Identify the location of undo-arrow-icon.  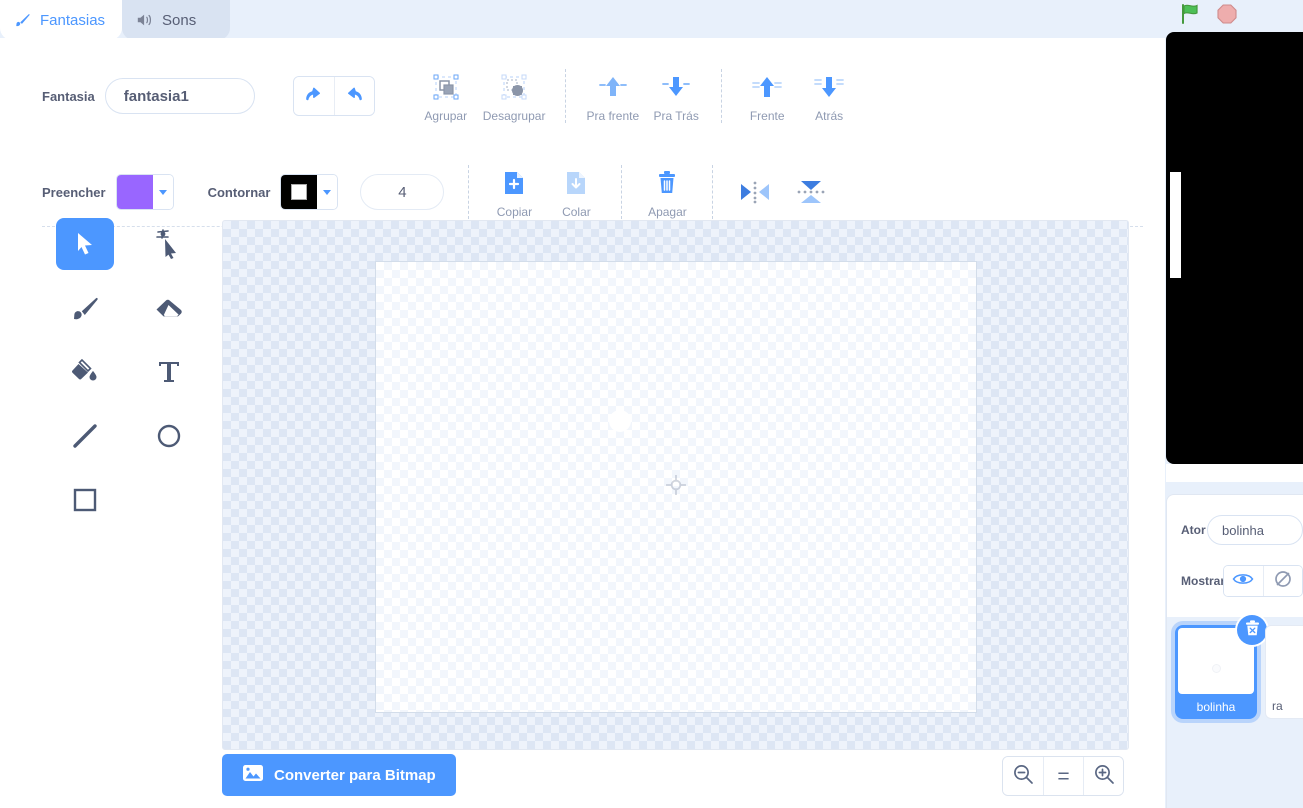
(314, 96).